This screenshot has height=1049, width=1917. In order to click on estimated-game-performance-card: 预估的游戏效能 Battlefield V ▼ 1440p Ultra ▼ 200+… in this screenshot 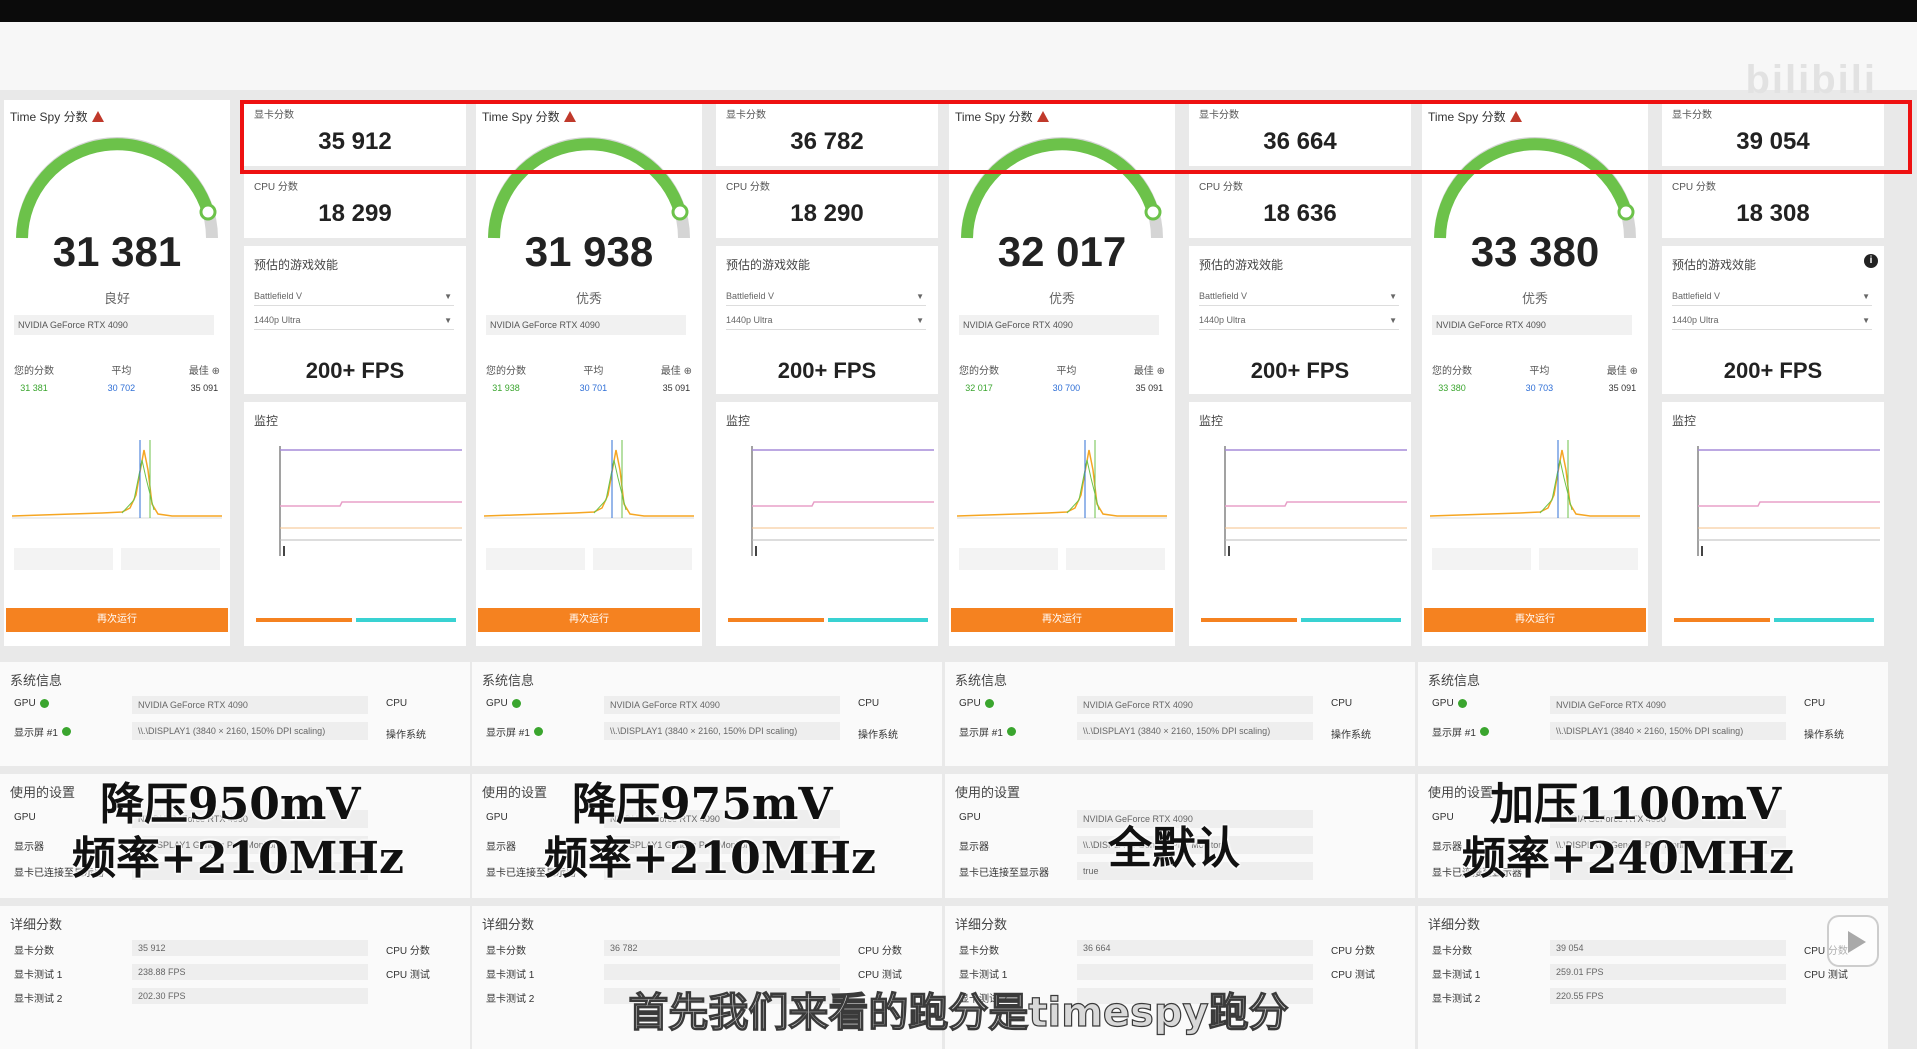, I will do `click(827, 320)`.